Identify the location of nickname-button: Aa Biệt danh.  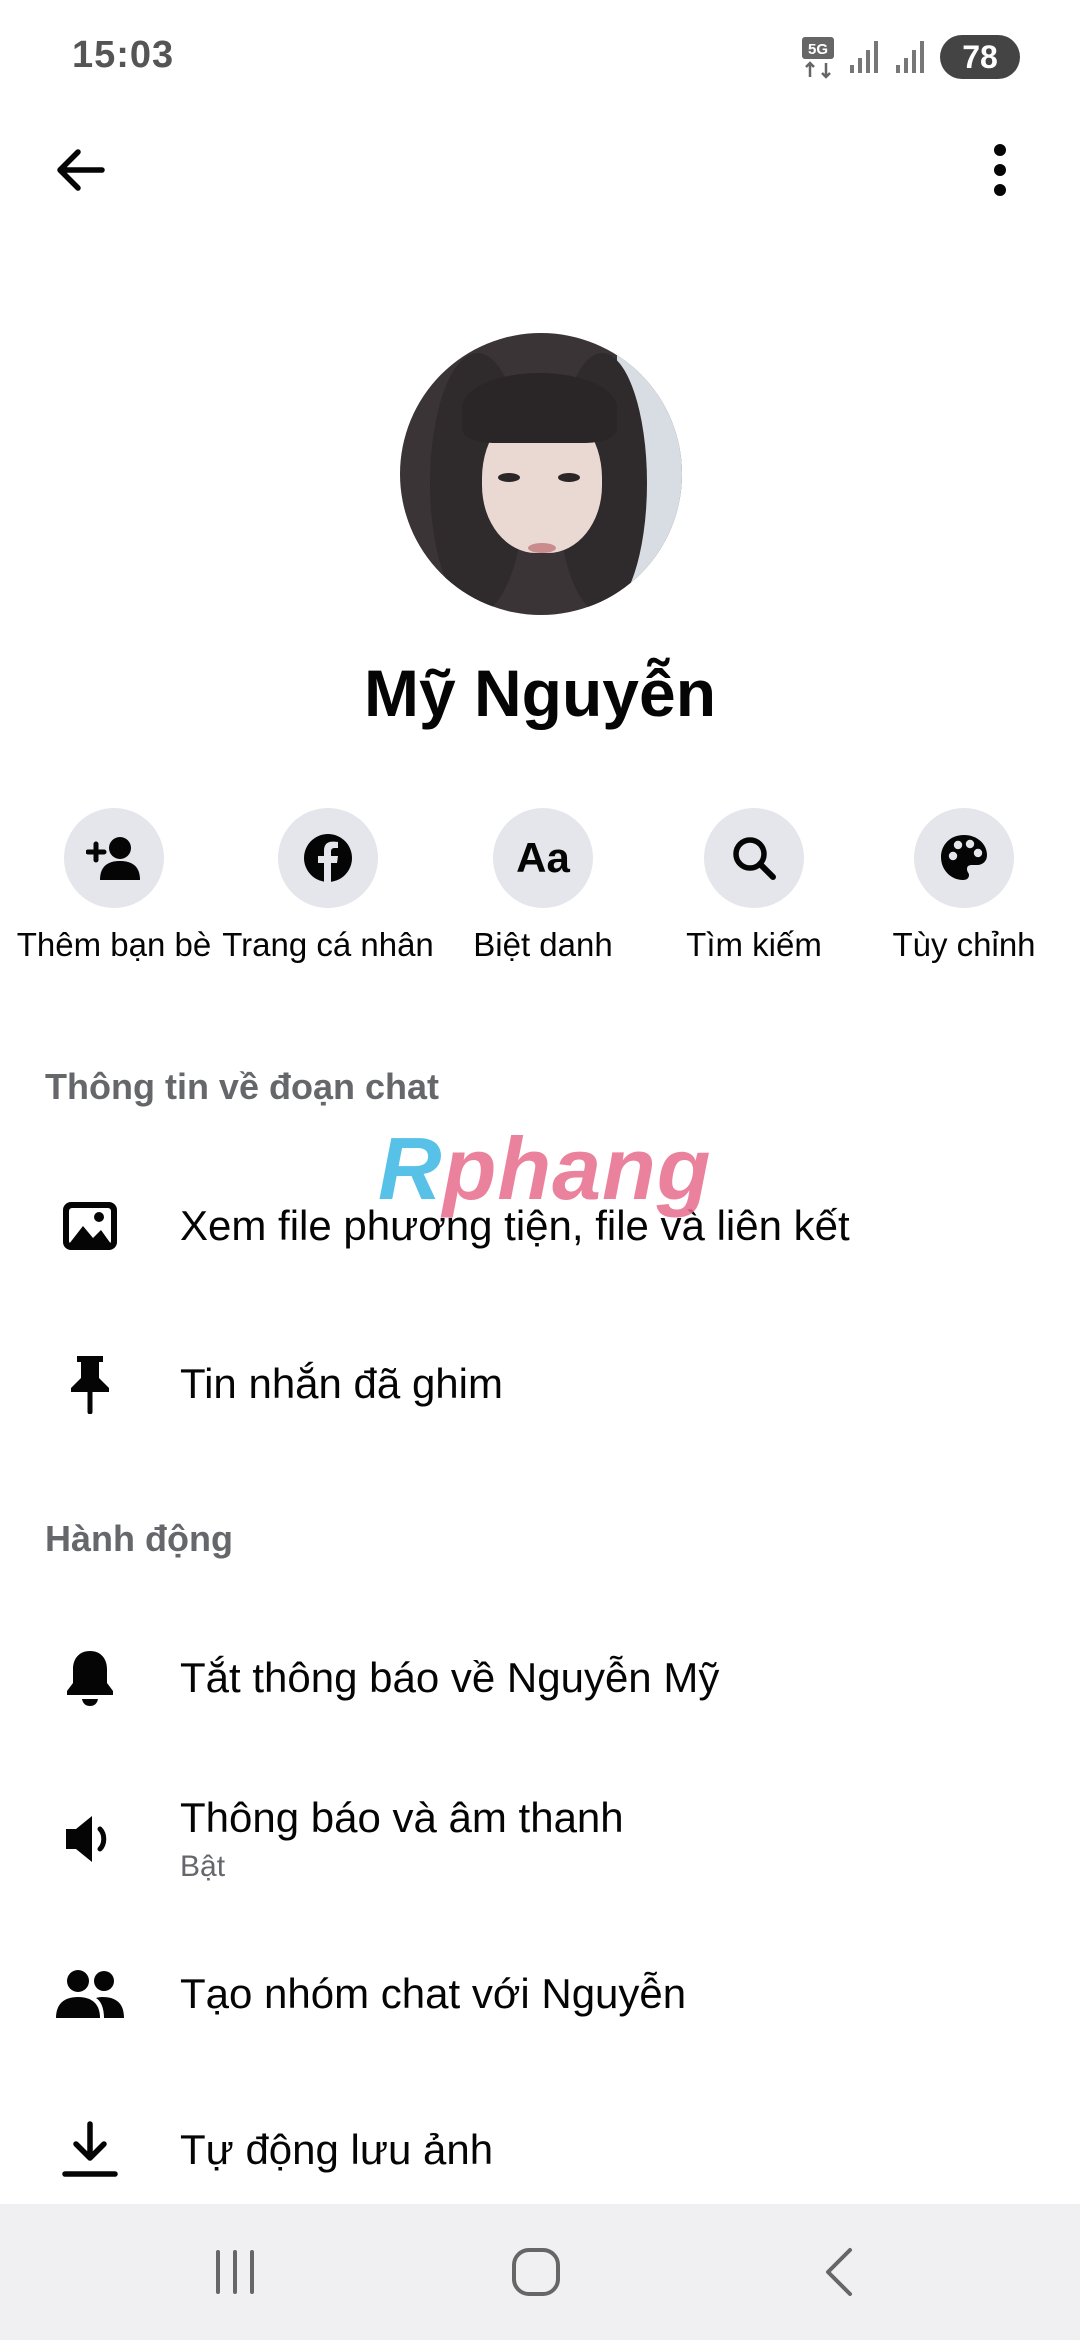
(543, 886).